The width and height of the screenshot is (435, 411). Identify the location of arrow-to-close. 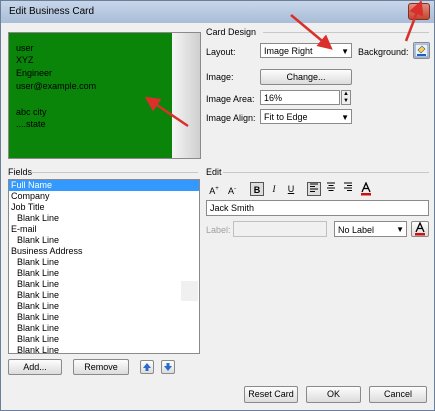
(414, 21).